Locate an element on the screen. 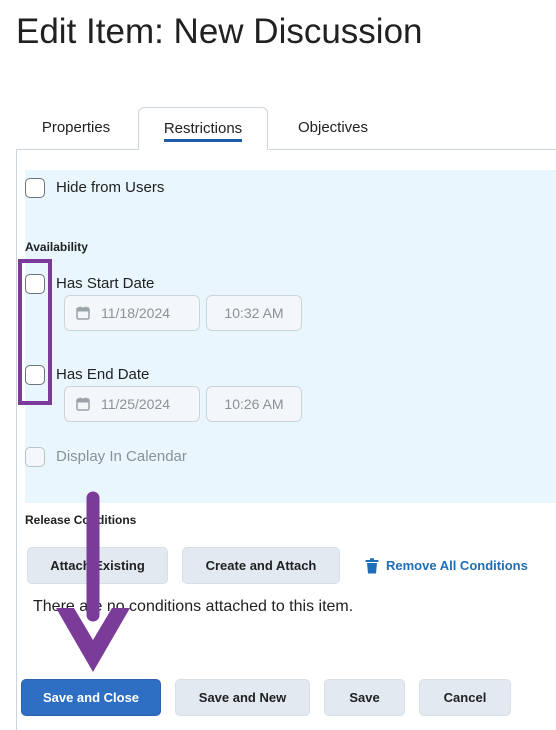  remove-all-conditions-label: Remove All Conditions is located at coordinates (457, 565).